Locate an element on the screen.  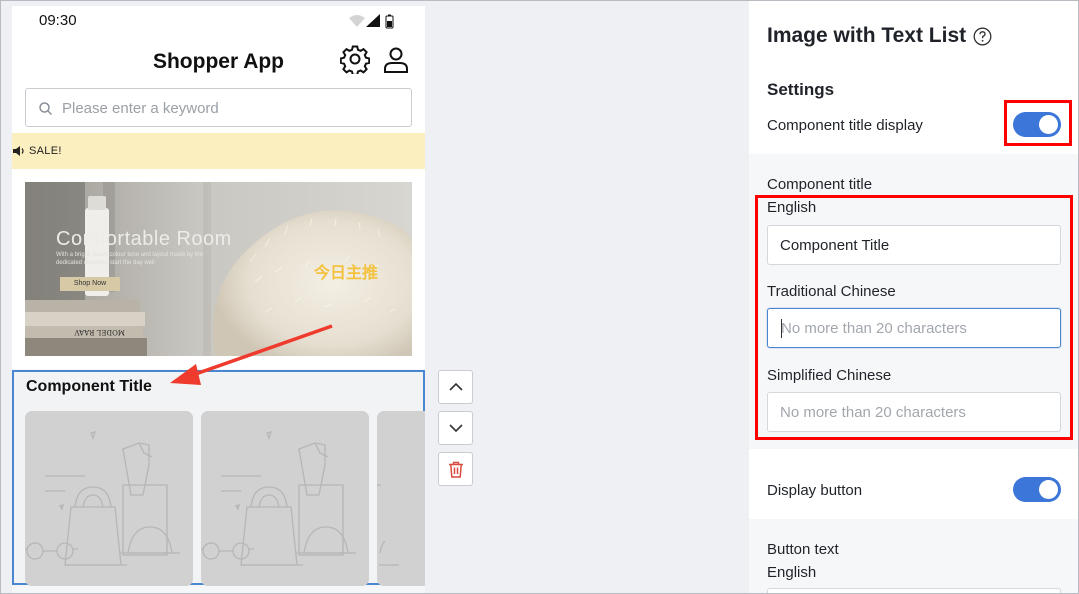
announcement-text: SALE! is located at coordinates (45, 151).